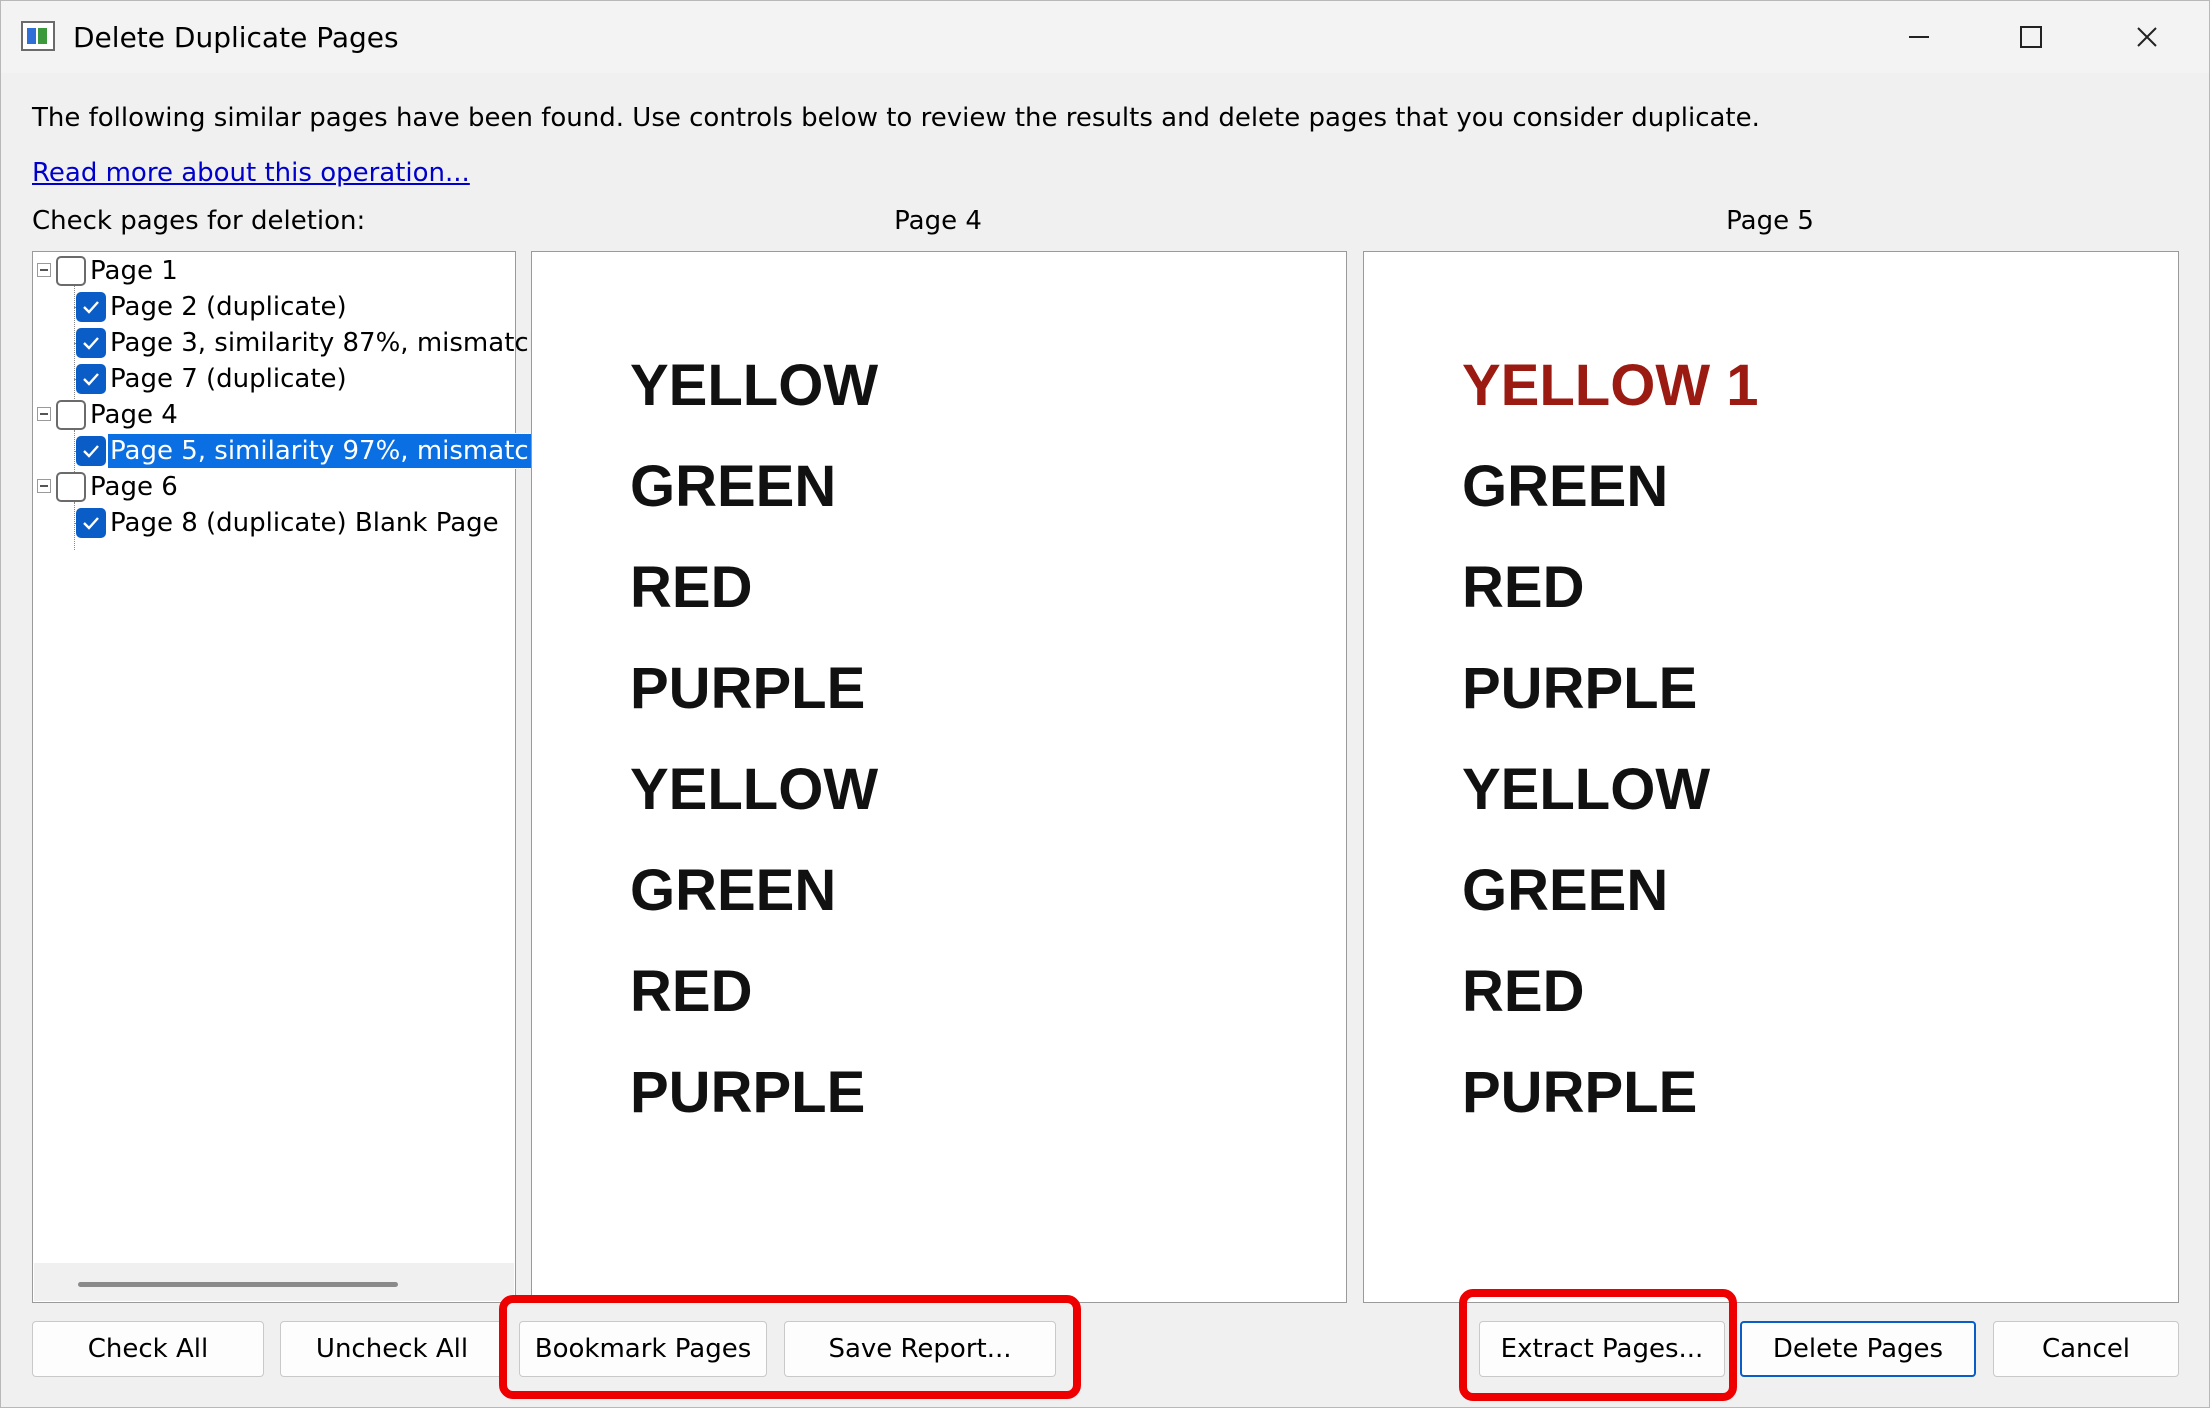 The height and width of the screenshot is (1408, 2210). What do you see at coordinates (1105, 37) in the screenshot?
I see `title-bar: Delete Duplicate Pages` at bounding box center [1105, 37].